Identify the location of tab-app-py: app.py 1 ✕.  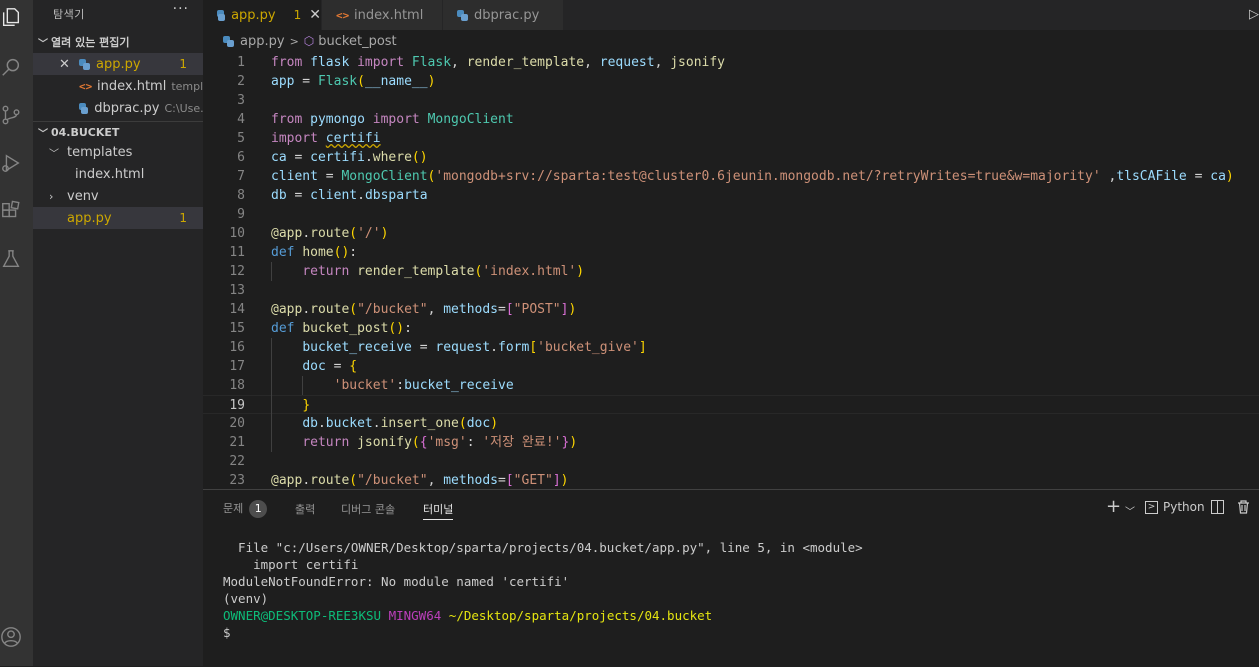
(262, 15).